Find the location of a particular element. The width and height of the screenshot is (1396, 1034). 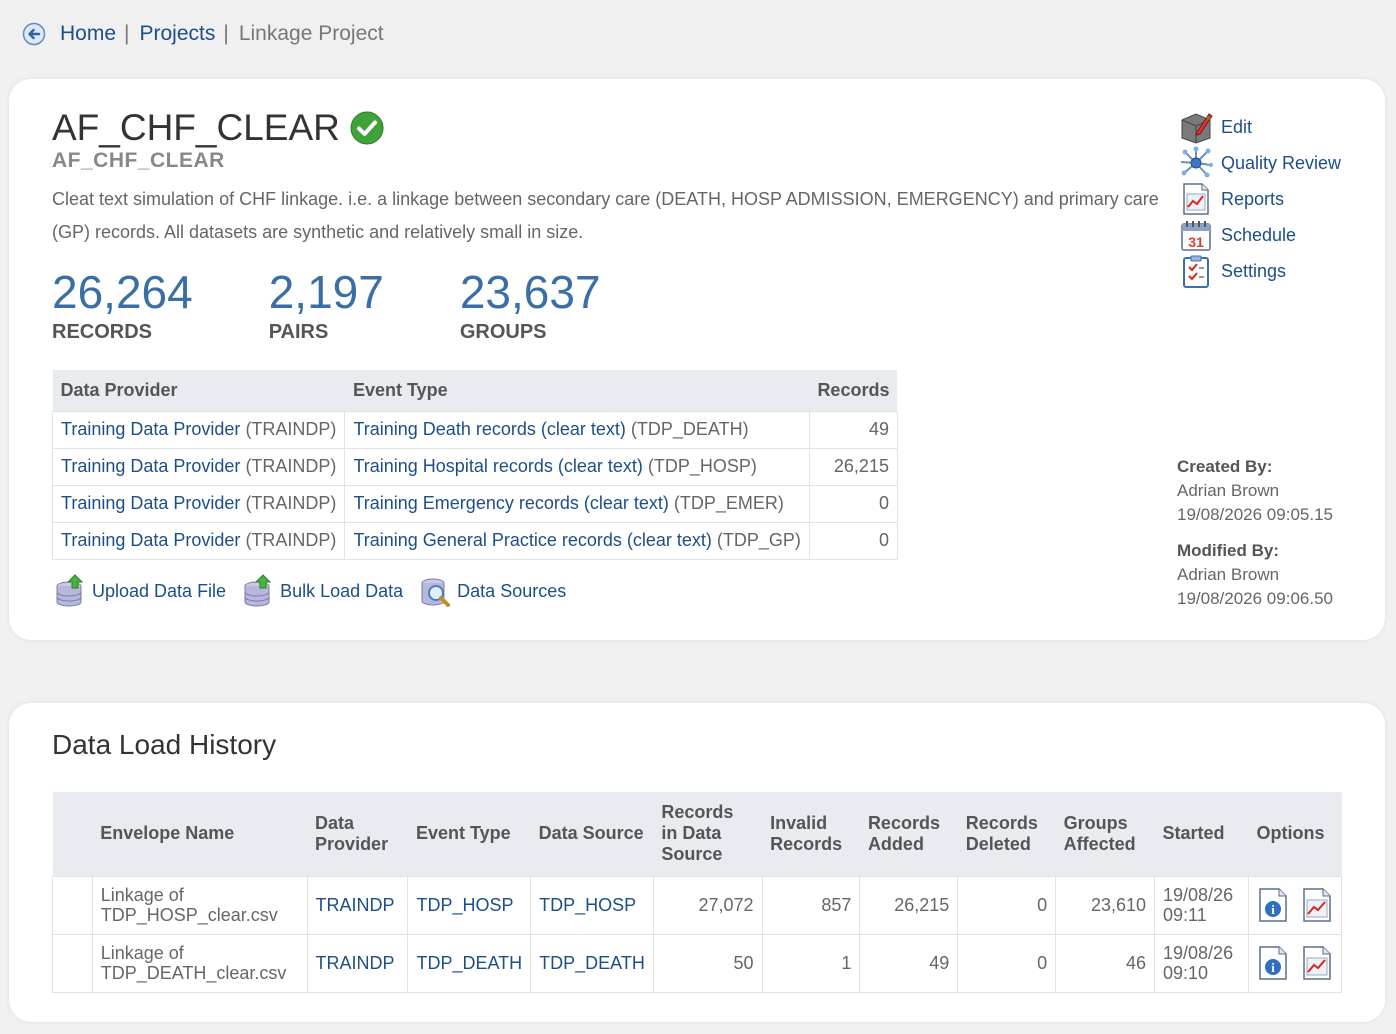

menu-item-quality-review-label: Quality Review is located at coordinates (1281, 163).